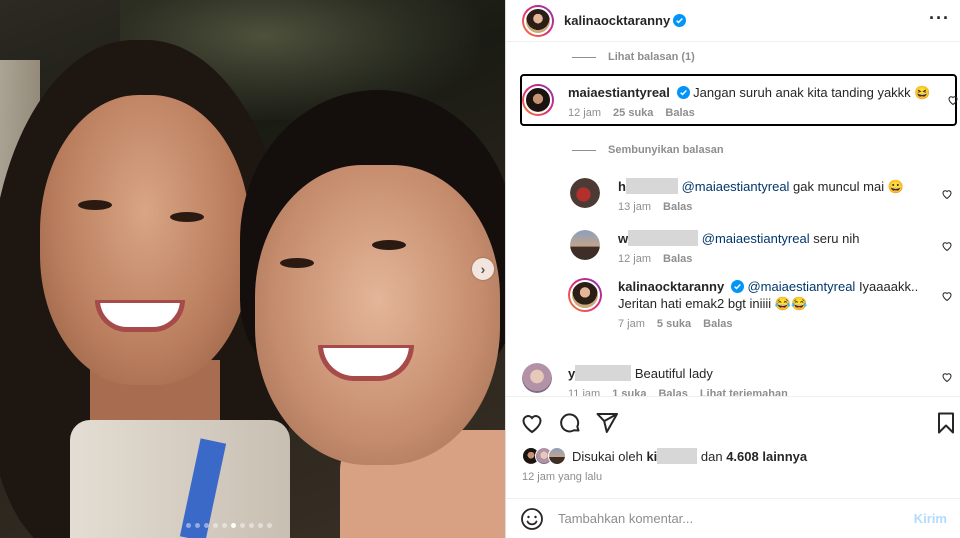 This screenshot has width=960, height=538. What do you see at coordinates (712, 456) in the screenshot?
I see `likes-middle: dan` at bounding box center [712, 456].